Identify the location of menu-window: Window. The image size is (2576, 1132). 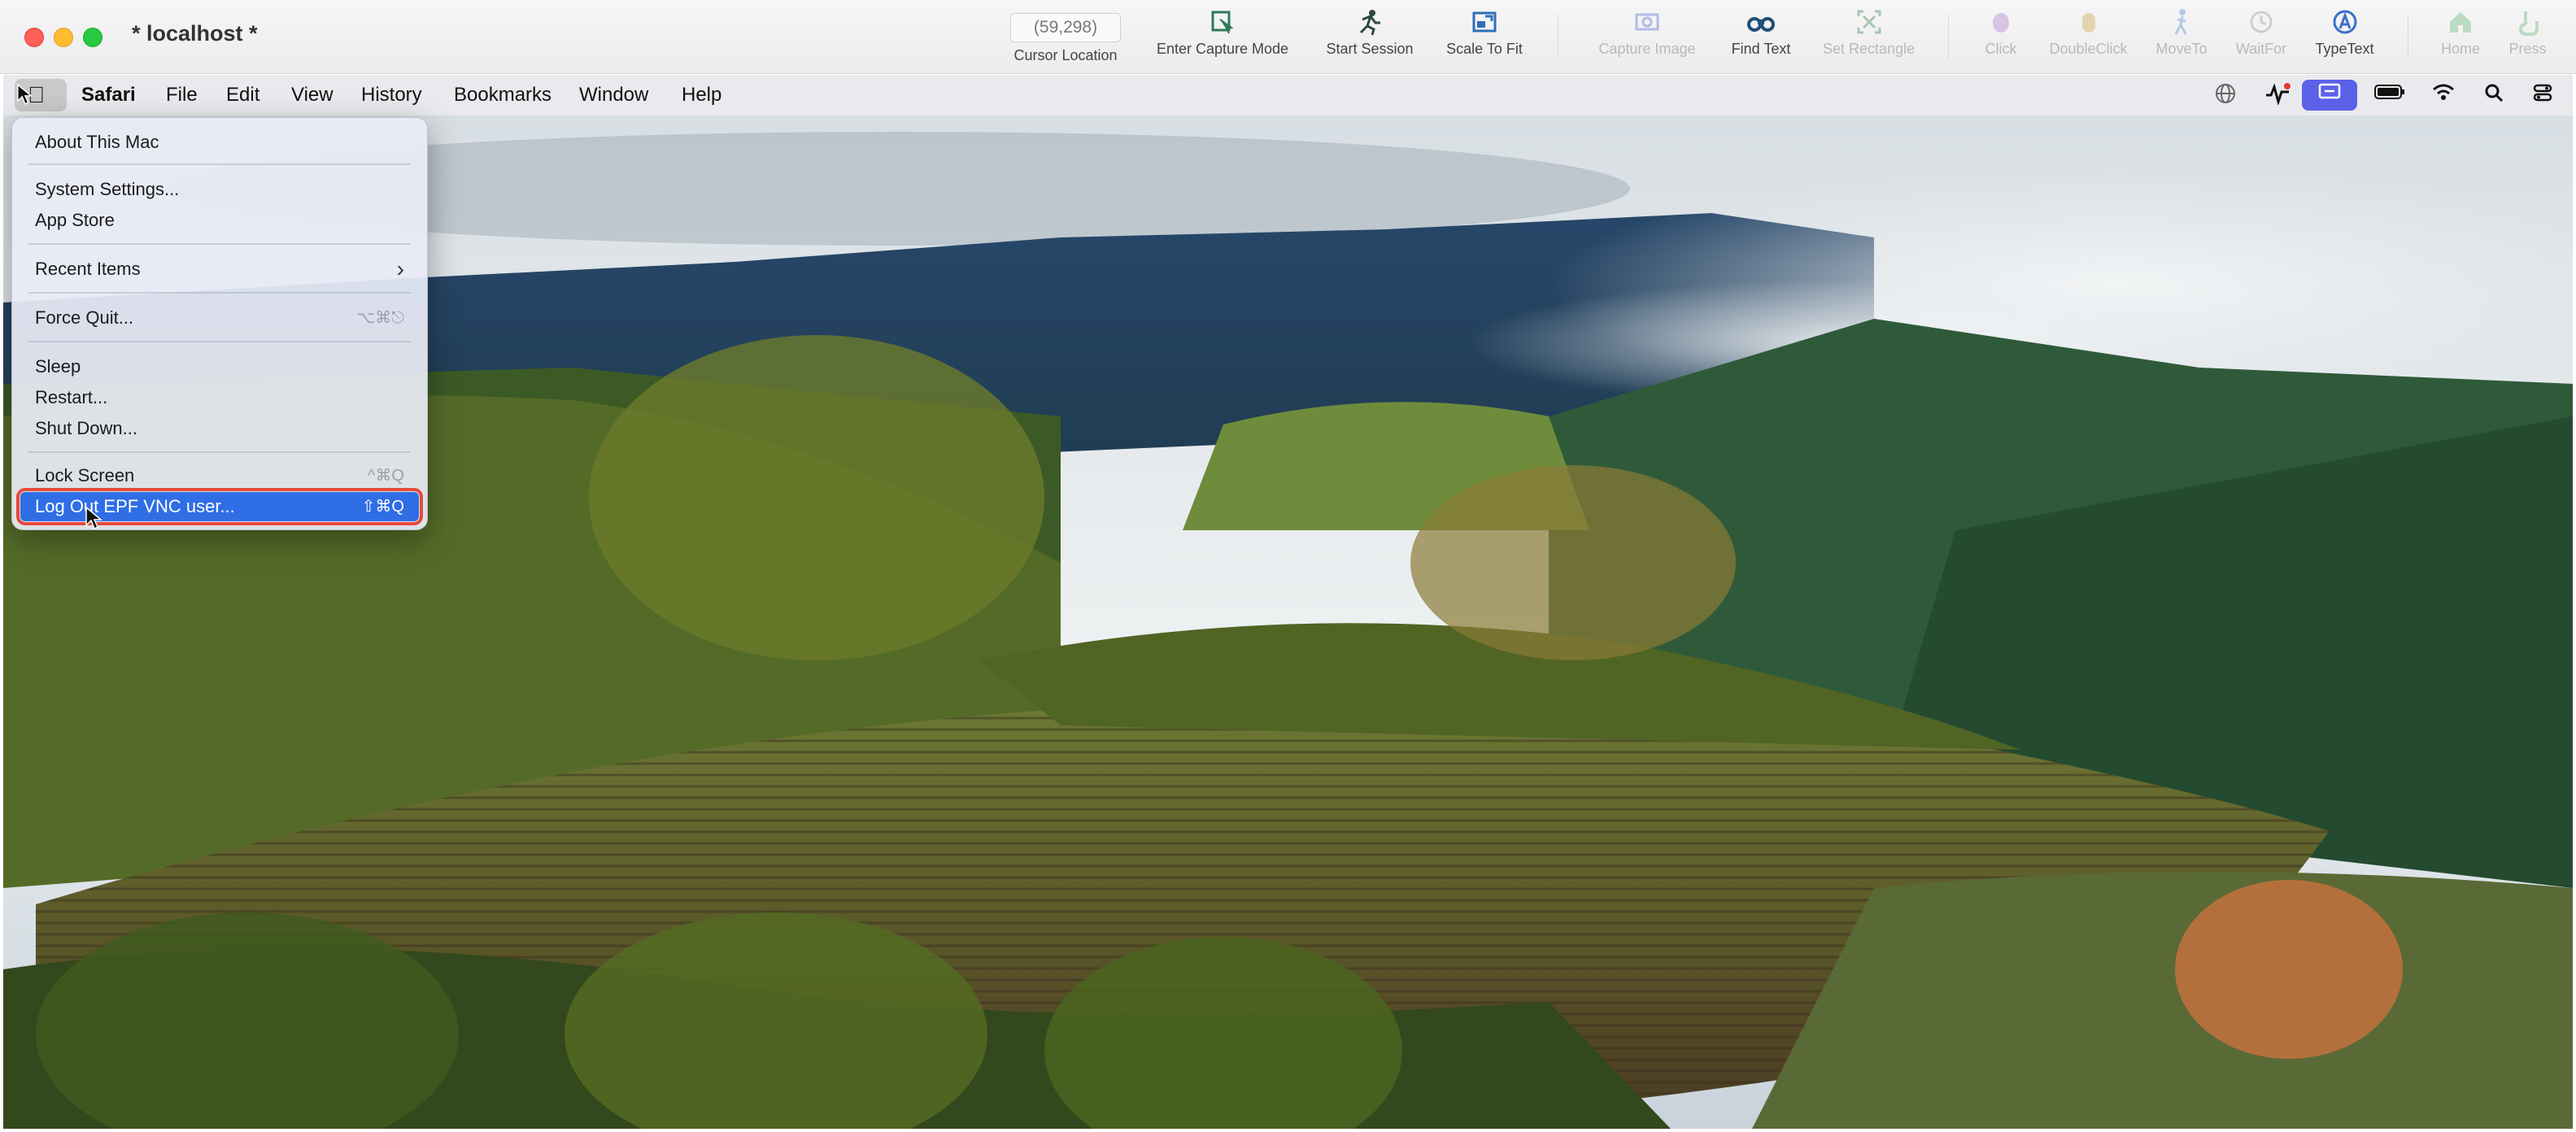
(613, 95).